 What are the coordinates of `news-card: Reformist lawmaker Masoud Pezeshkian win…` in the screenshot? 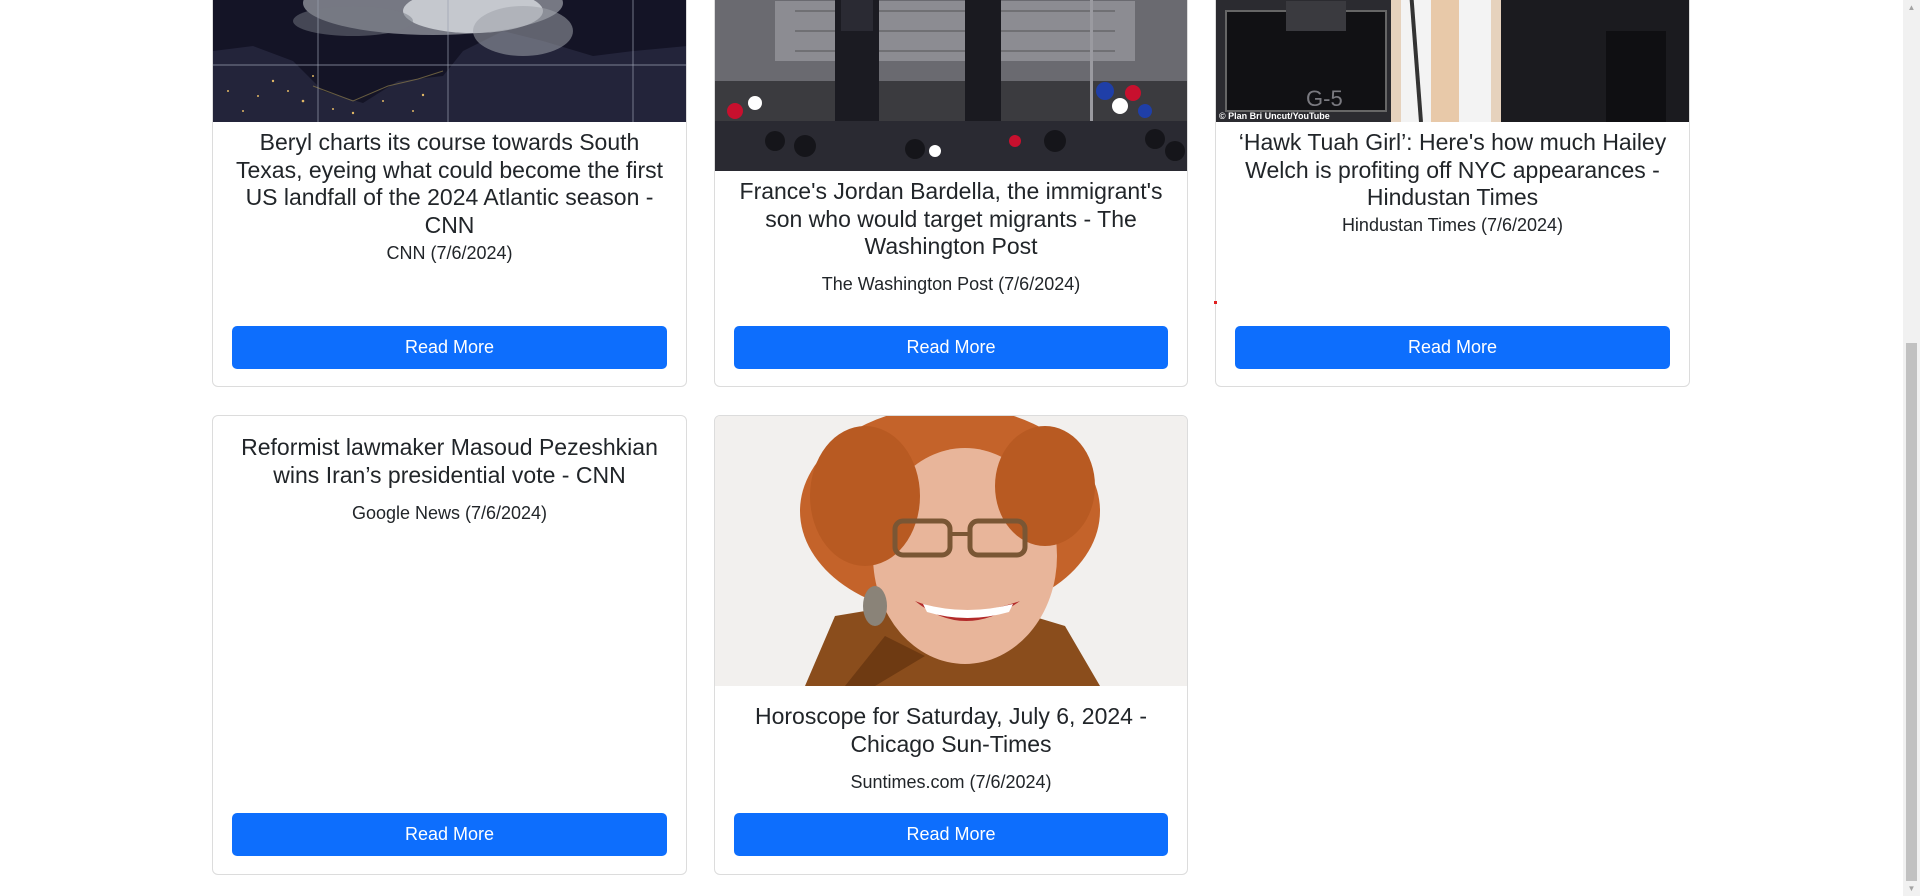 It's located at (449, 645).